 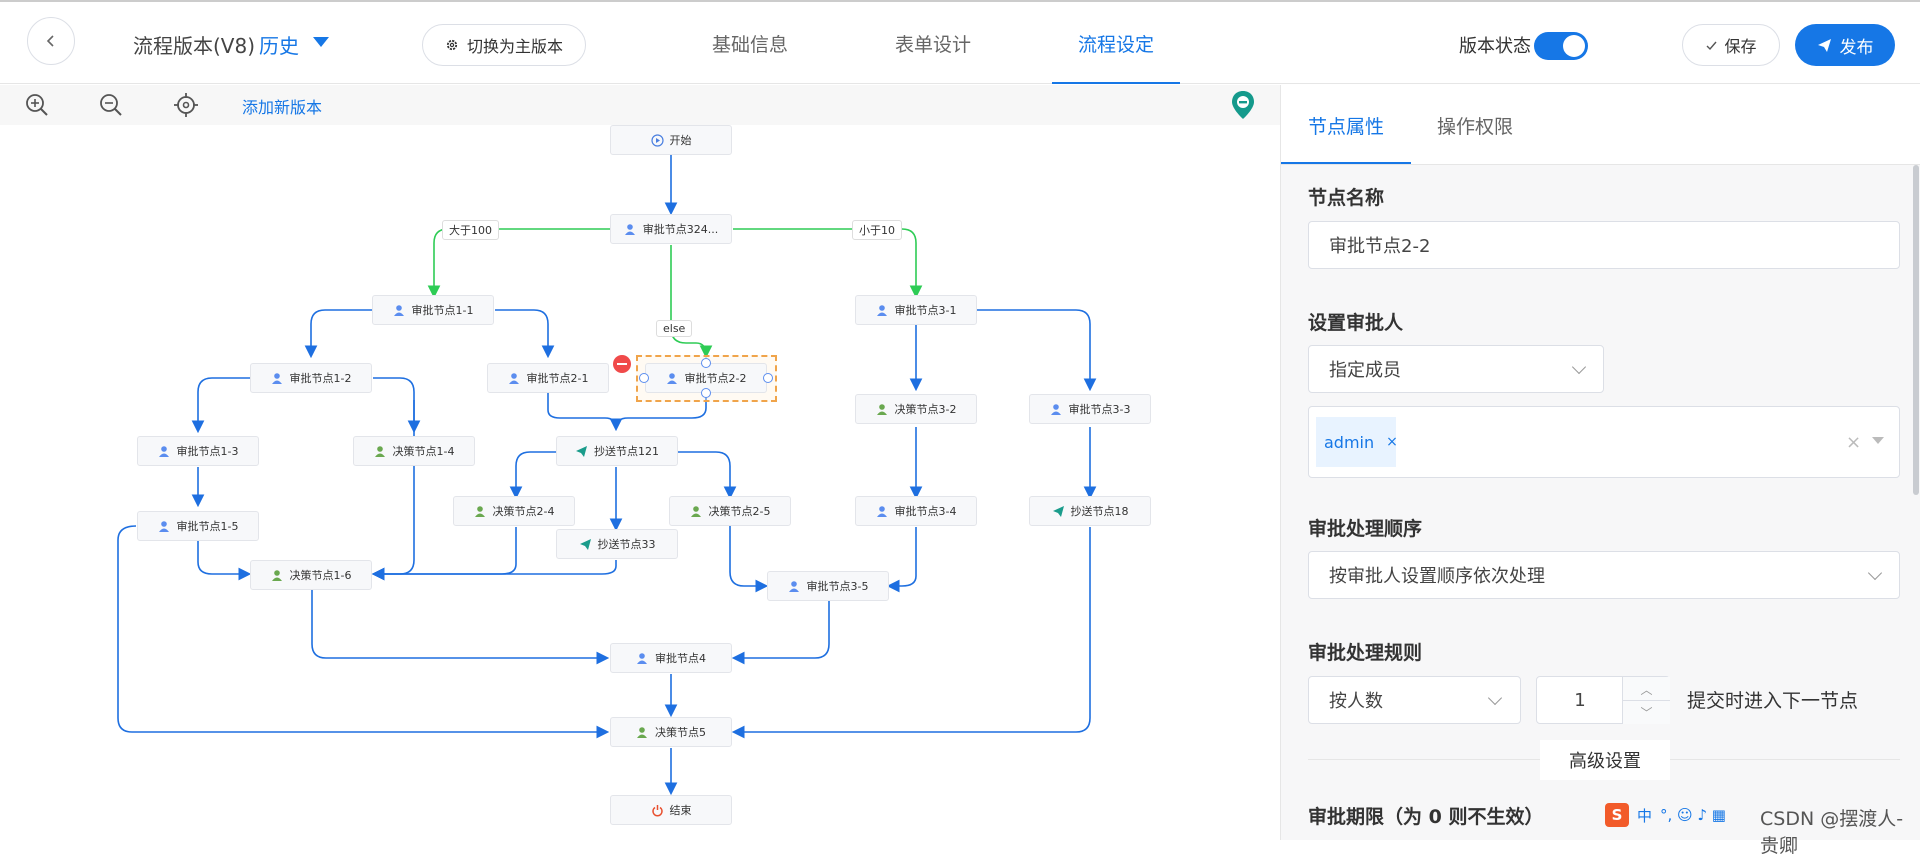 I want to click on flow-node-approve-3-3: 审批节点3-3, so click(x=1090, y=409).